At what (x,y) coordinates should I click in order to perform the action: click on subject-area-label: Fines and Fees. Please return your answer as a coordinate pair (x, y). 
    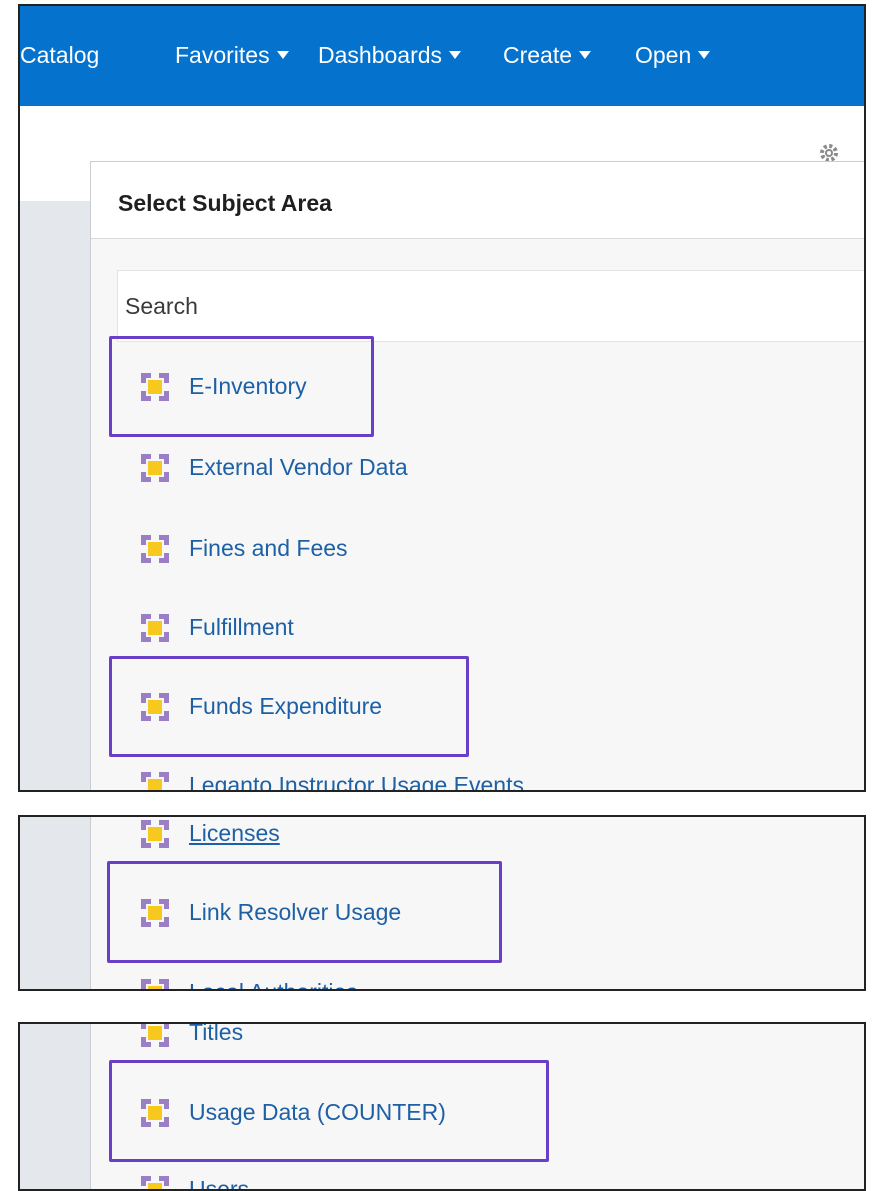
    Looking at the image, I should click on (268, 548).